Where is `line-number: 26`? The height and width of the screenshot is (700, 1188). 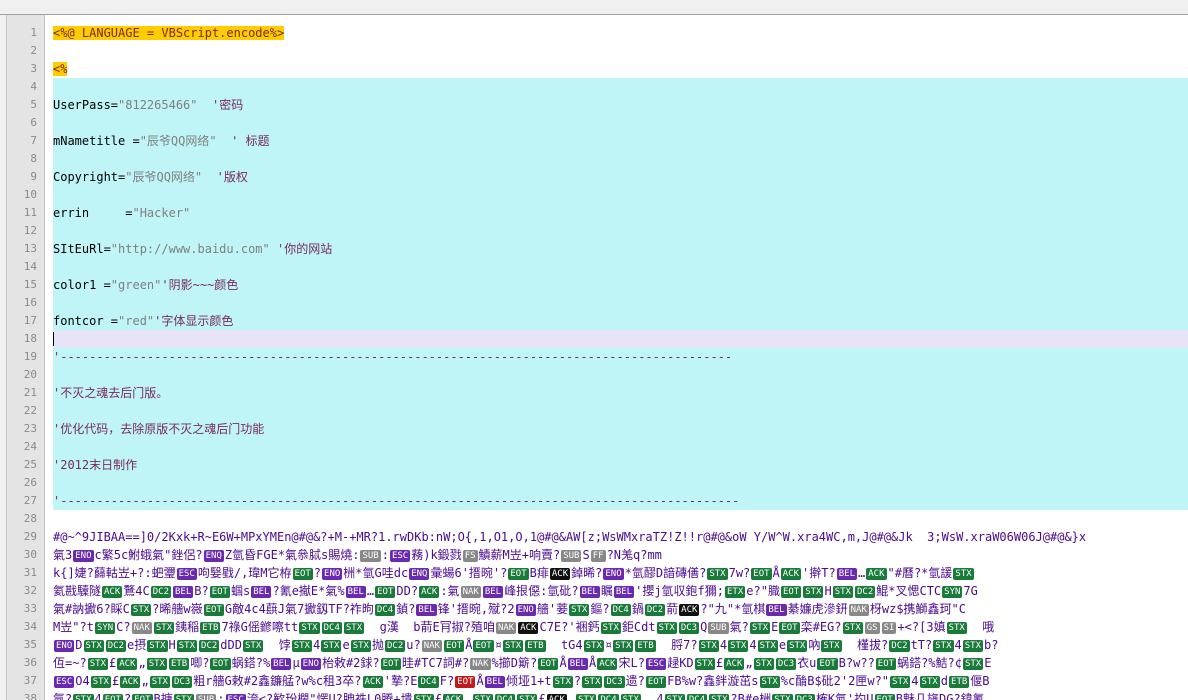 line-number: 26 is located at coordinates (30, 482).